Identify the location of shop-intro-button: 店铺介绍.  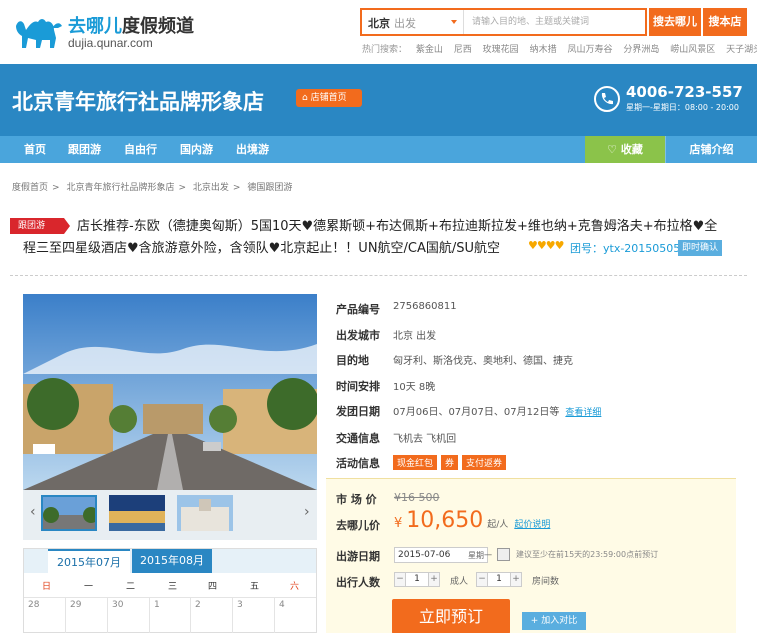
(711, 149).